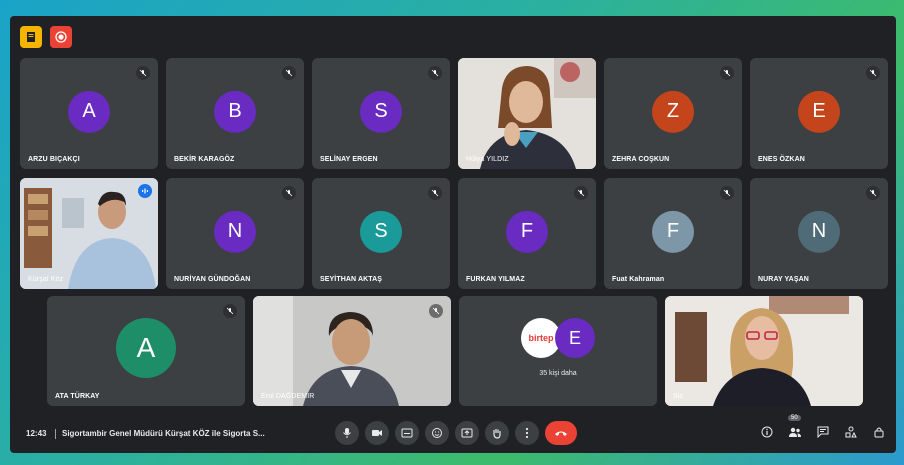  I want to click on participant-tile: E ENES ÖZKAN, so click(819, 113).